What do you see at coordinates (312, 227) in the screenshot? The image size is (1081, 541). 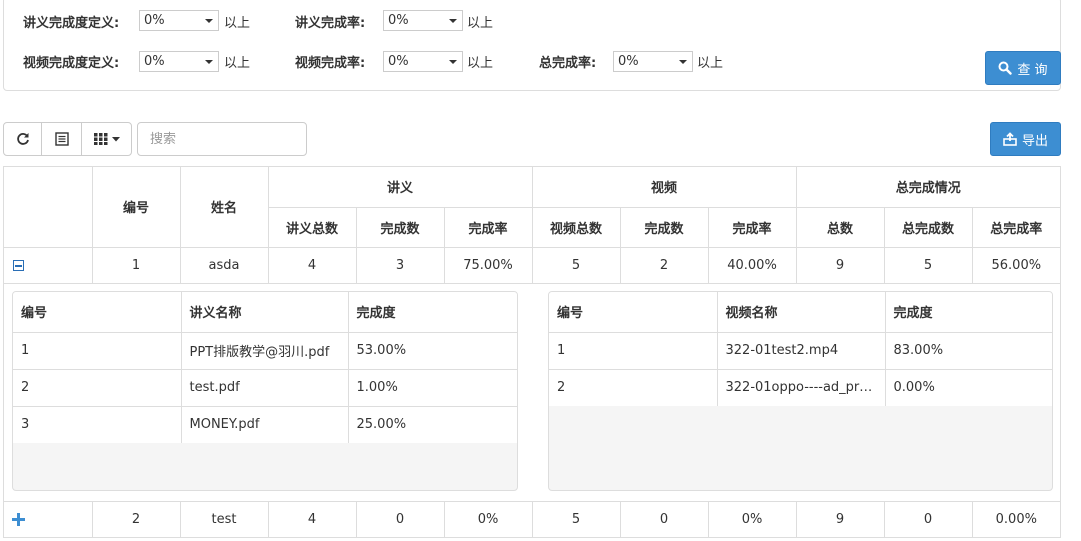 I see `col-header-lecture-total: 讲义总数` at bounding box center [312, 227].